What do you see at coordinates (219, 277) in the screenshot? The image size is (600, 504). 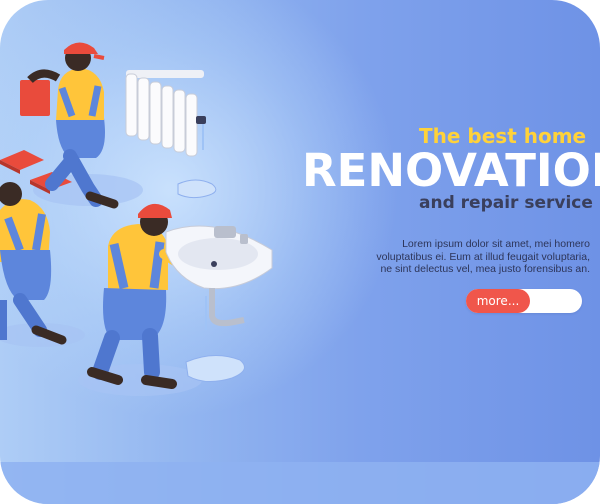 I see `sink-icon` at bounding box center [219, 277].